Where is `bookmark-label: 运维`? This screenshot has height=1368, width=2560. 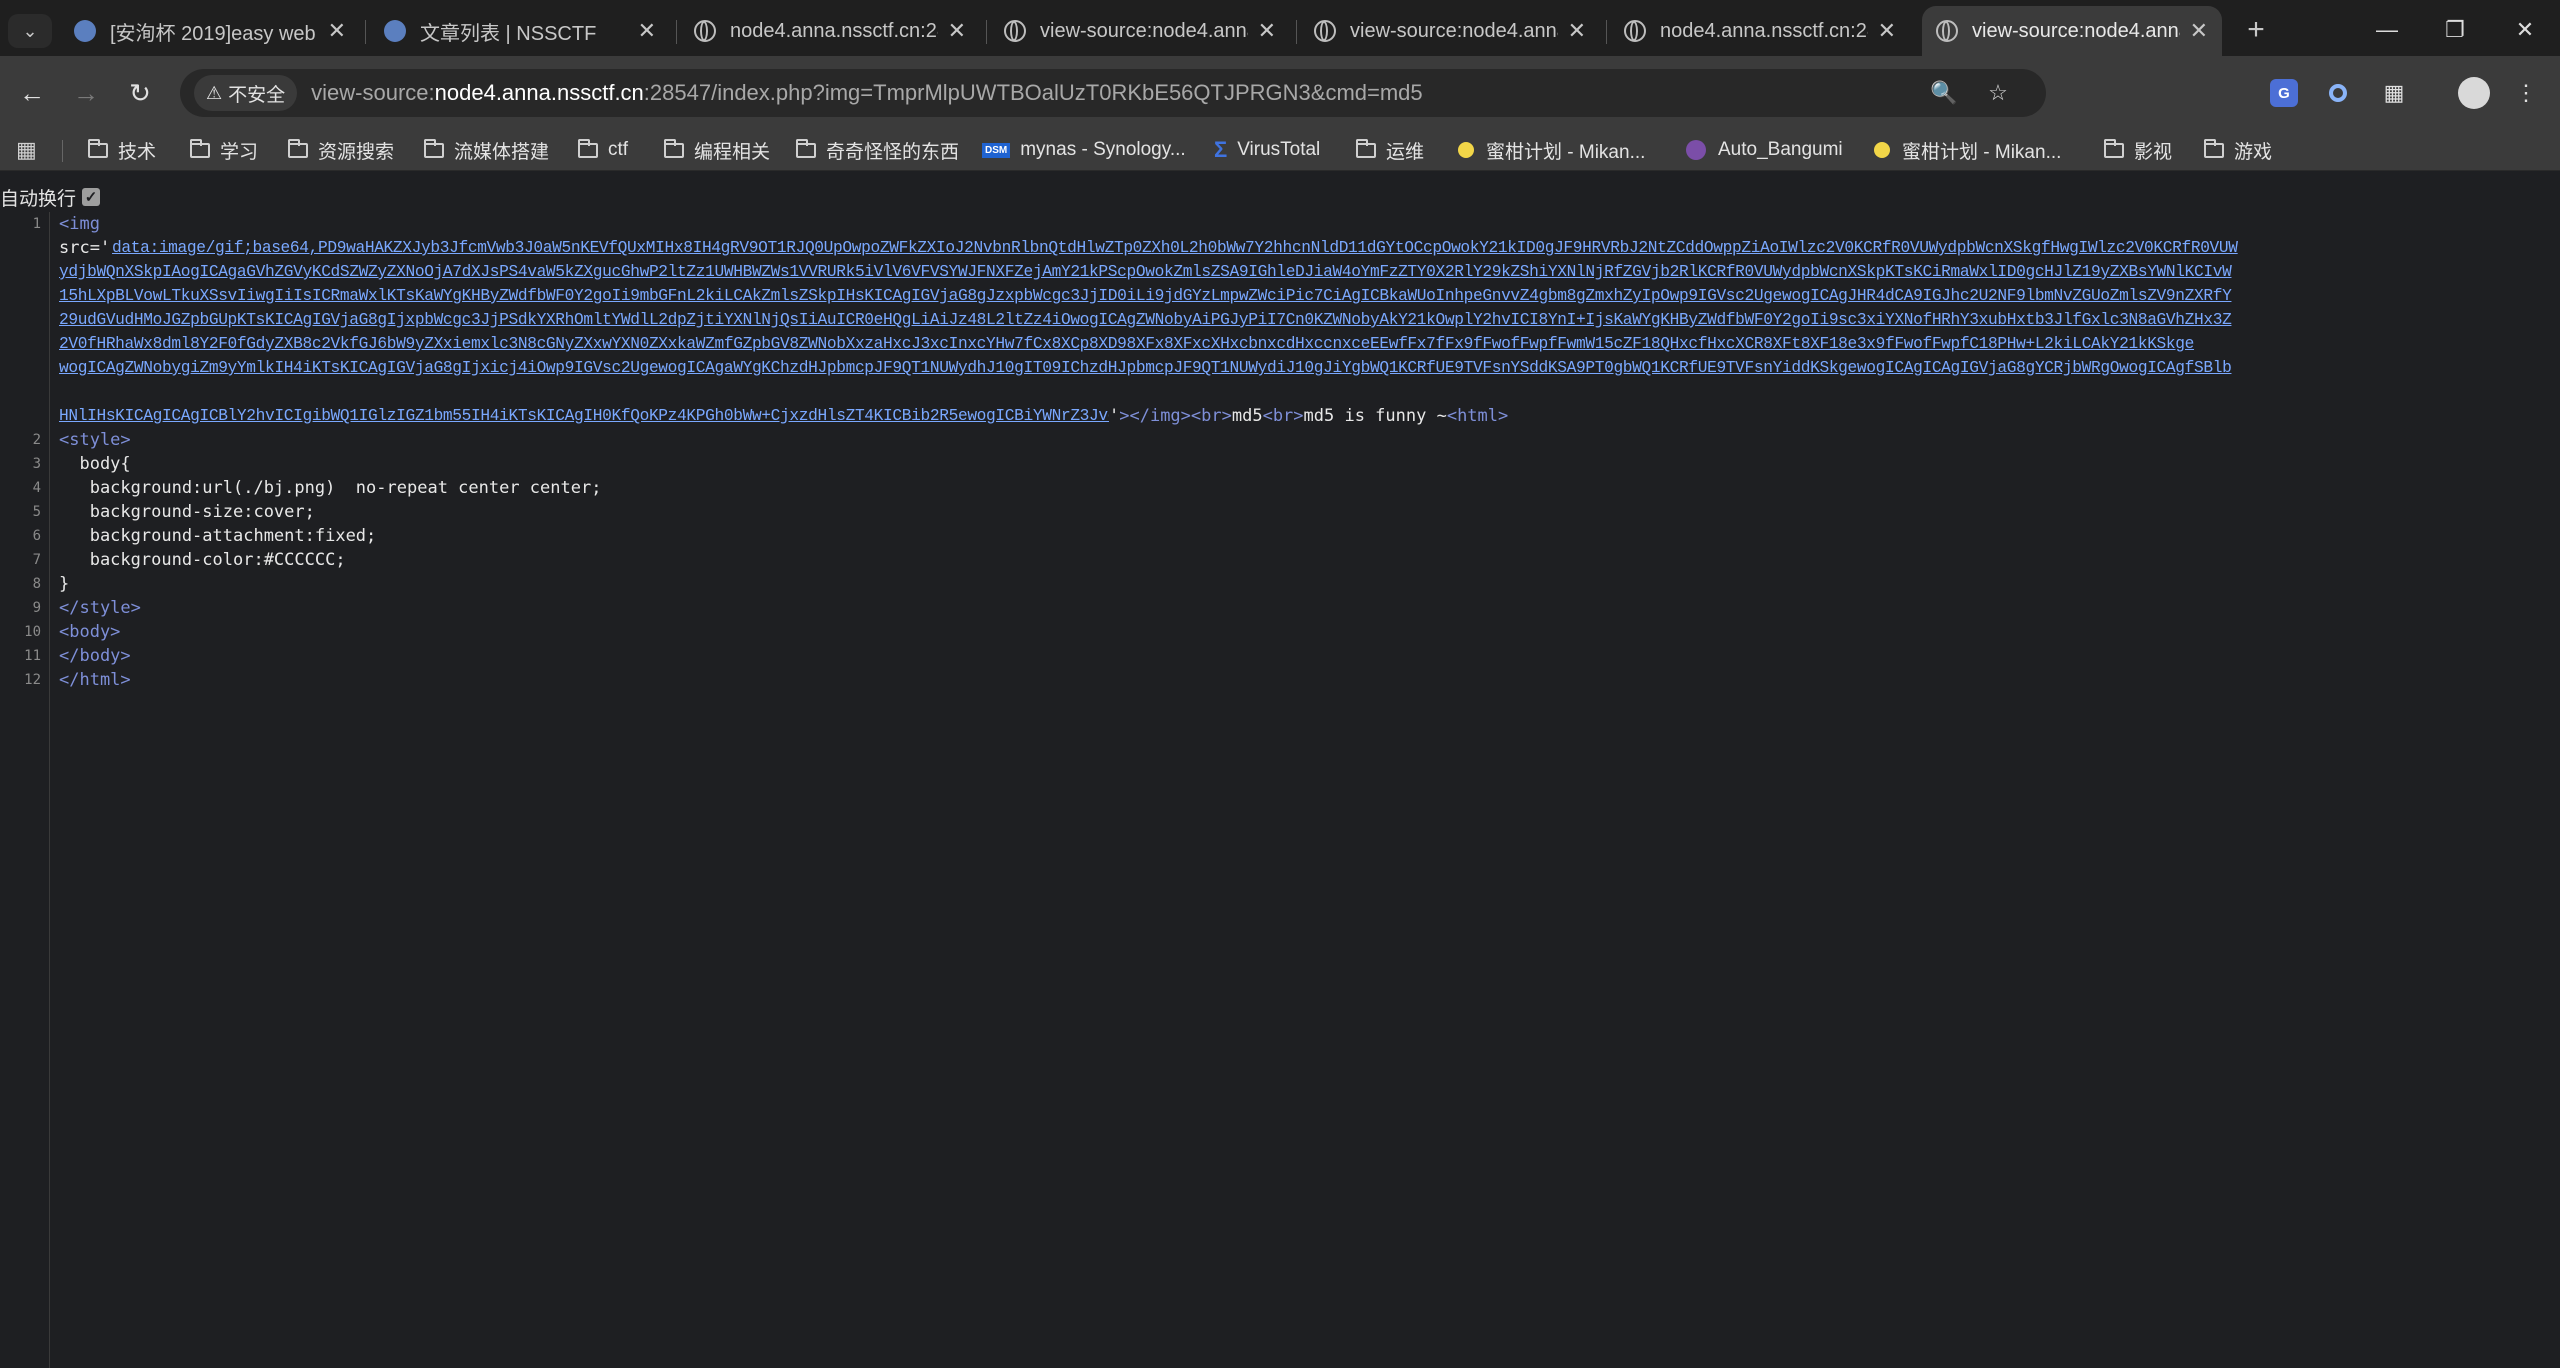
bookmark-label: 运维 is located at coordinates (1405, 152).